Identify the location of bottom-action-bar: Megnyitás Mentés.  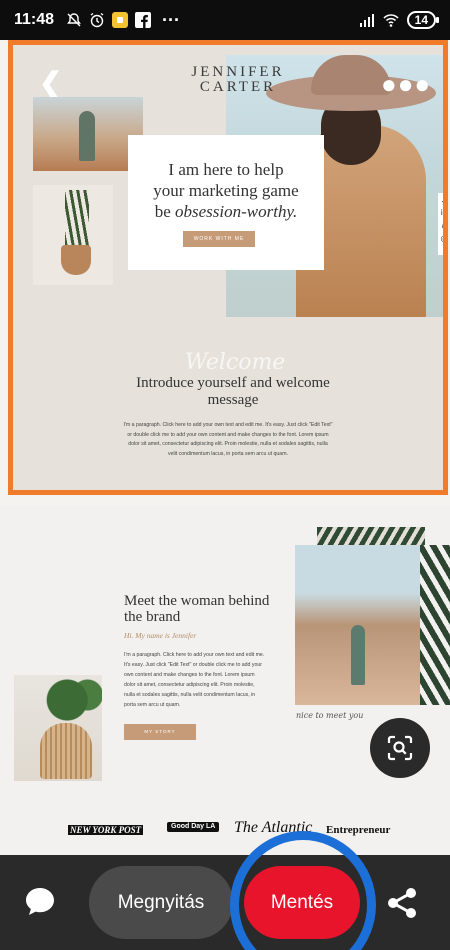
(225, 890).